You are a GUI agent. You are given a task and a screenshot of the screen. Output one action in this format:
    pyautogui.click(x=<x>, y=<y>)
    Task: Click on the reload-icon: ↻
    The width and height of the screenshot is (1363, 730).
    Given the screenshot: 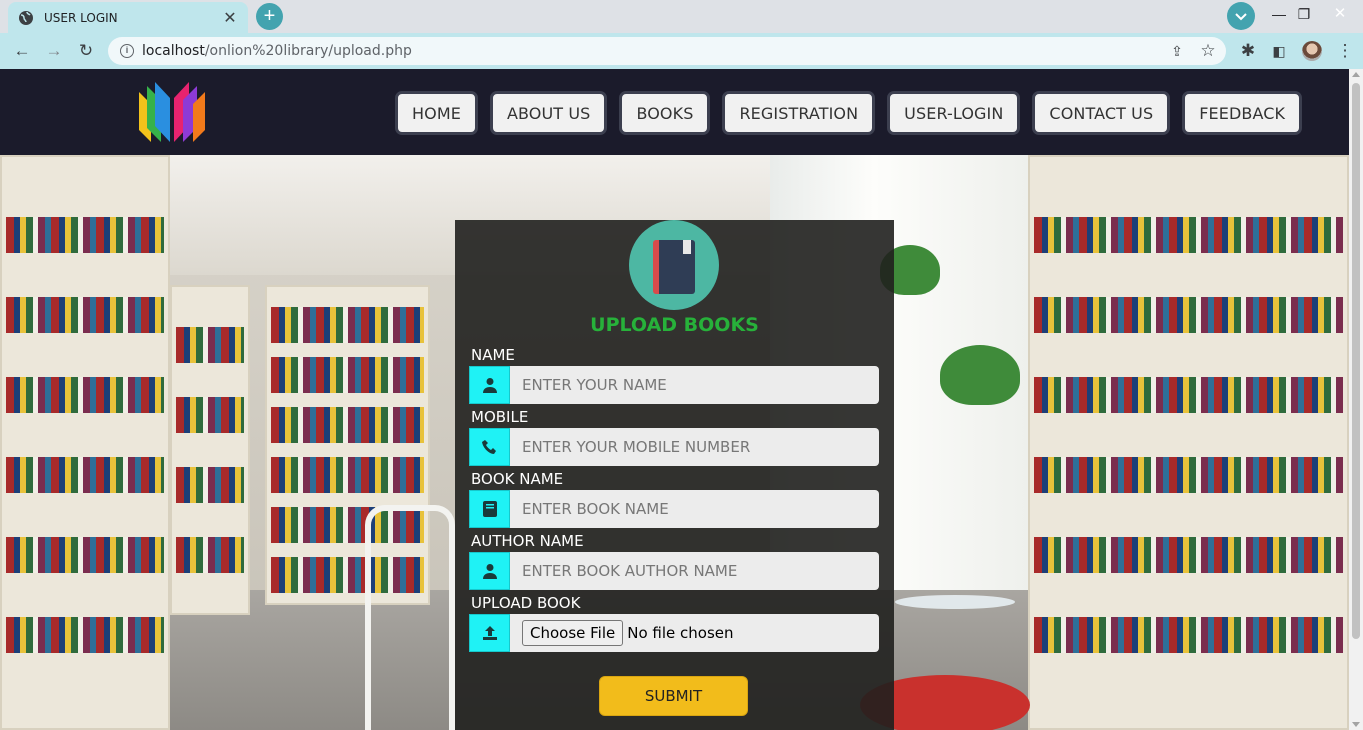 What is the action you would take?
    pyautogui.click(x=86, y=51)
    